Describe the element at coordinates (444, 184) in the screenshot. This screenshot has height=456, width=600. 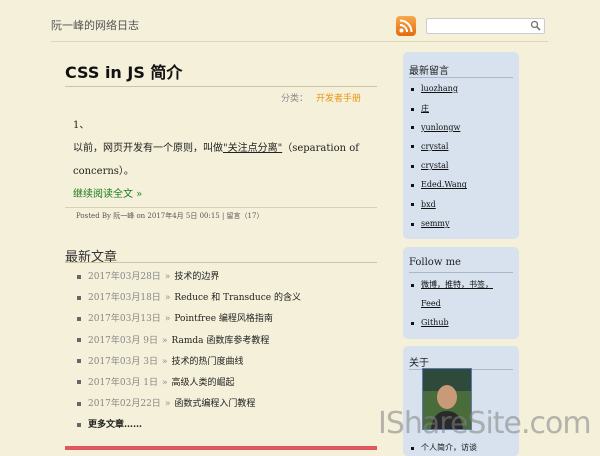
I see `comment-author: Eded.Wang` at that location.